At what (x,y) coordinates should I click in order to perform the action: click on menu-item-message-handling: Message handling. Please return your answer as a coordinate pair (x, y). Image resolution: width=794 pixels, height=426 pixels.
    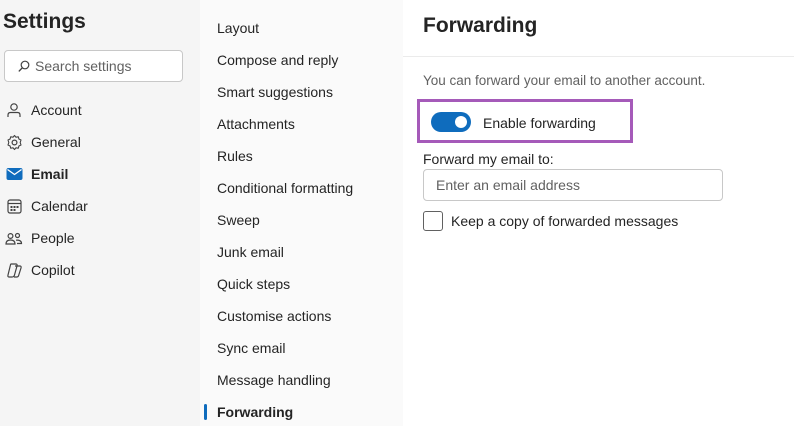
    Looking at the image, I should click on (274, 380).